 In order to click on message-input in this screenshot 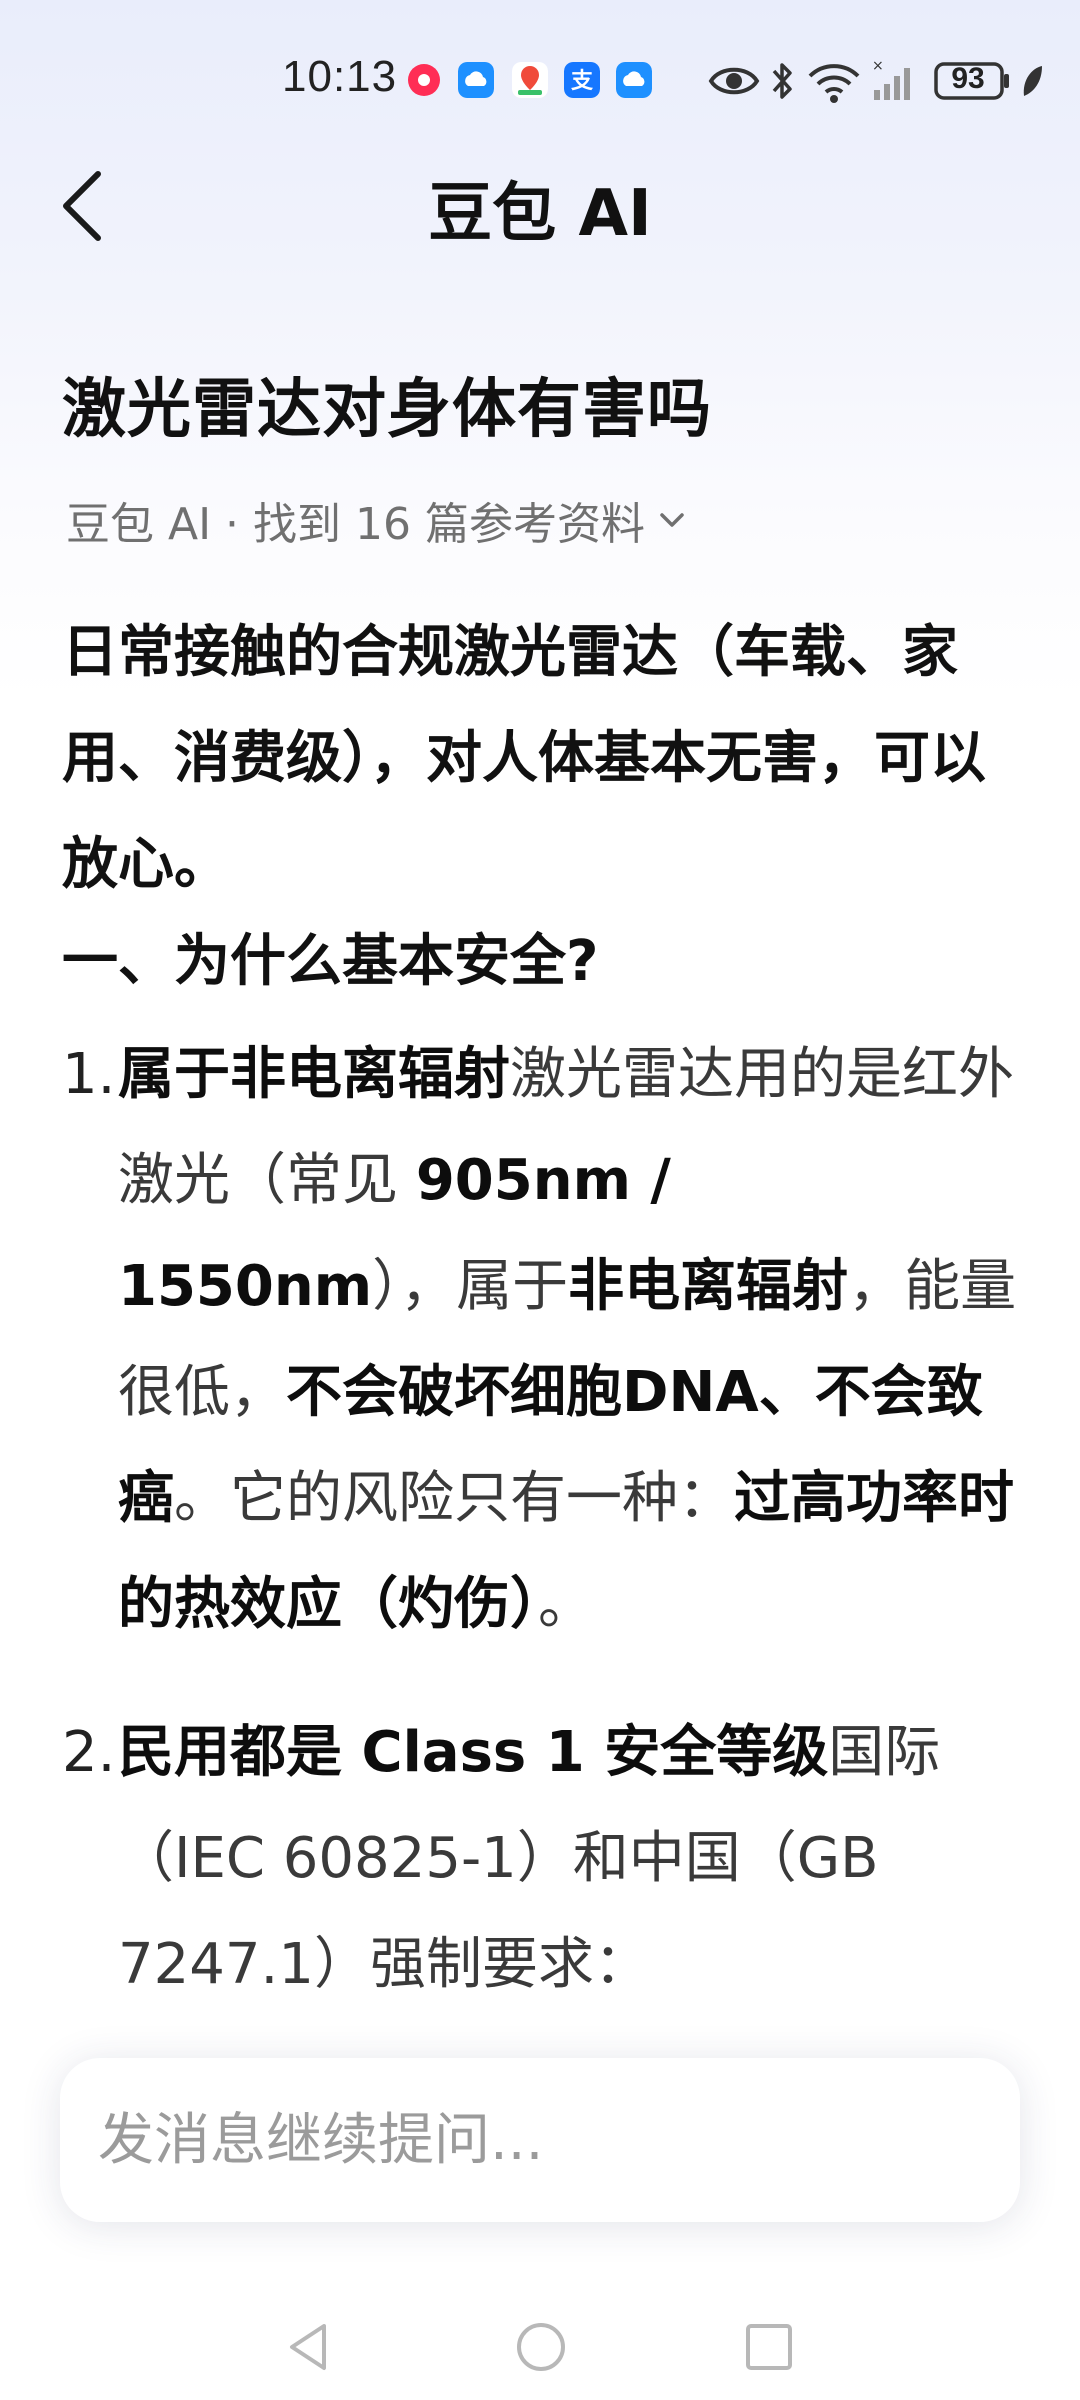, I will do `click(538, 2140)`.